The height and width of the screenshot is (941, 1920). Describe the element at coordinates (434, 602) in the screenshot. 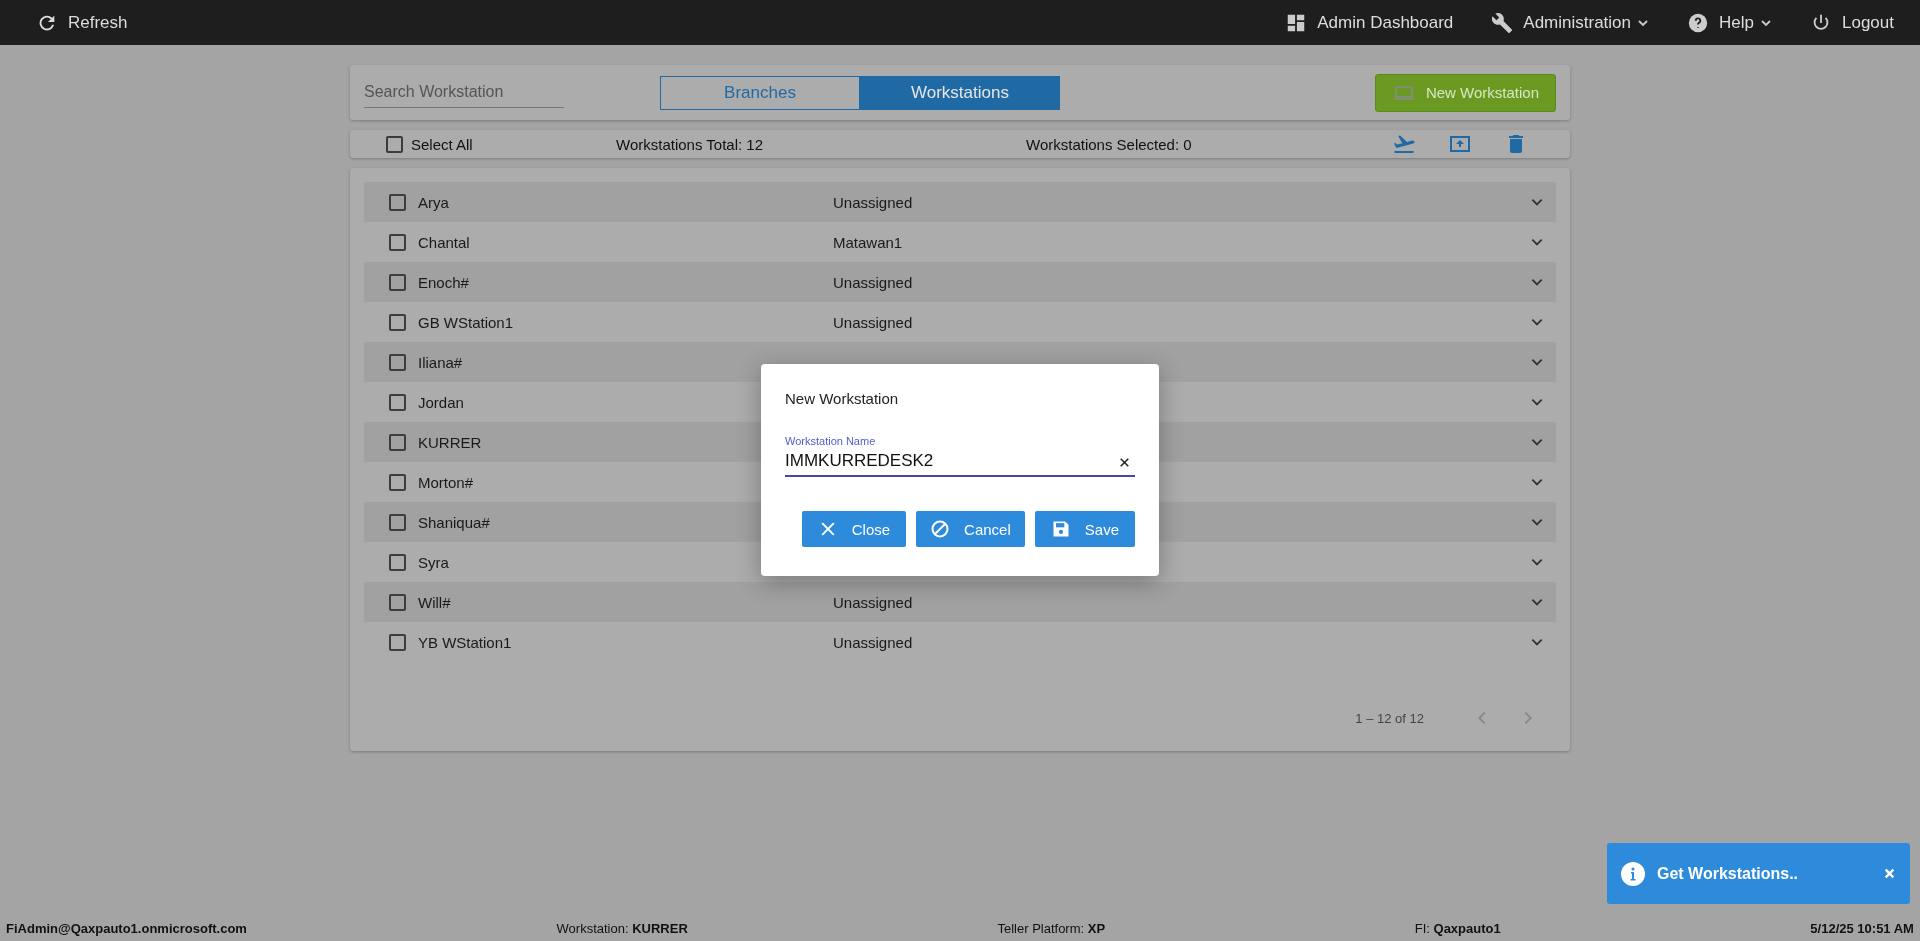

I see `workstation-name: Will#` at that location.